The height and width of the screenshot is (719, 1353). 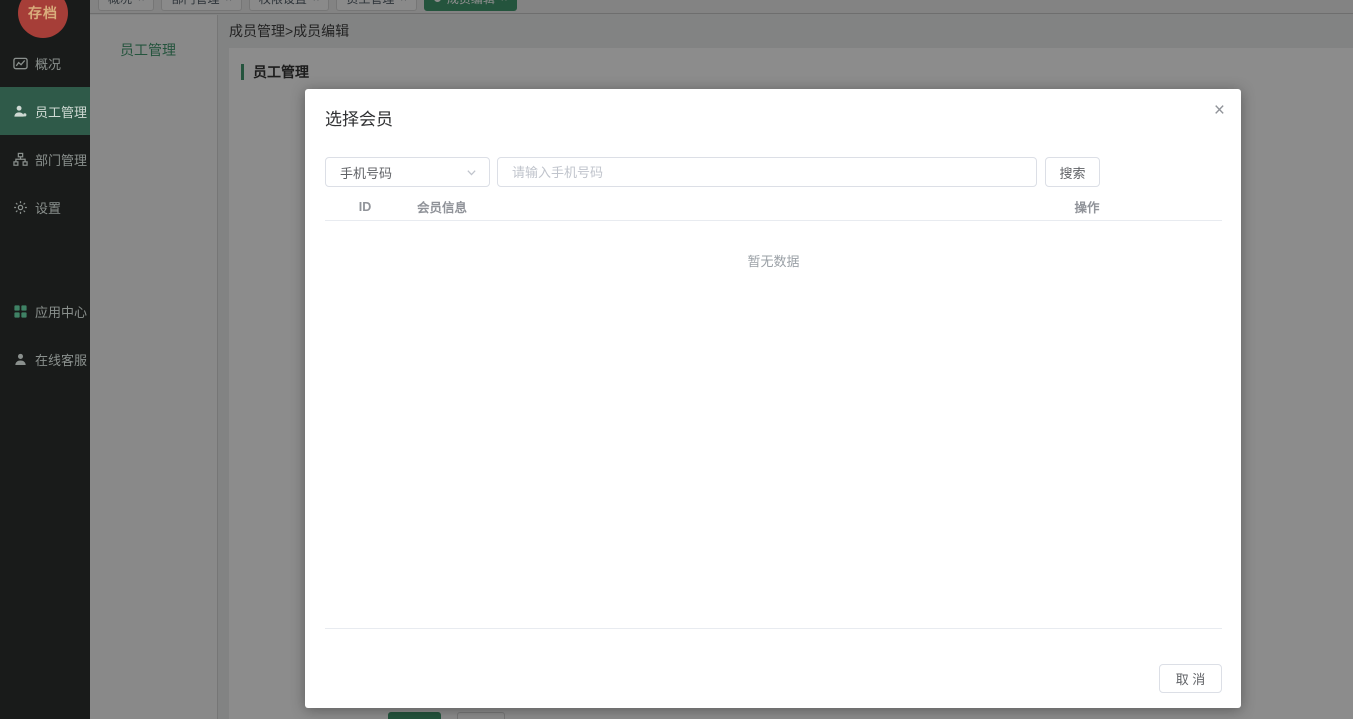 I want to click on sidebar-item-online-service: 在线客服, so click(x=45, y=359).